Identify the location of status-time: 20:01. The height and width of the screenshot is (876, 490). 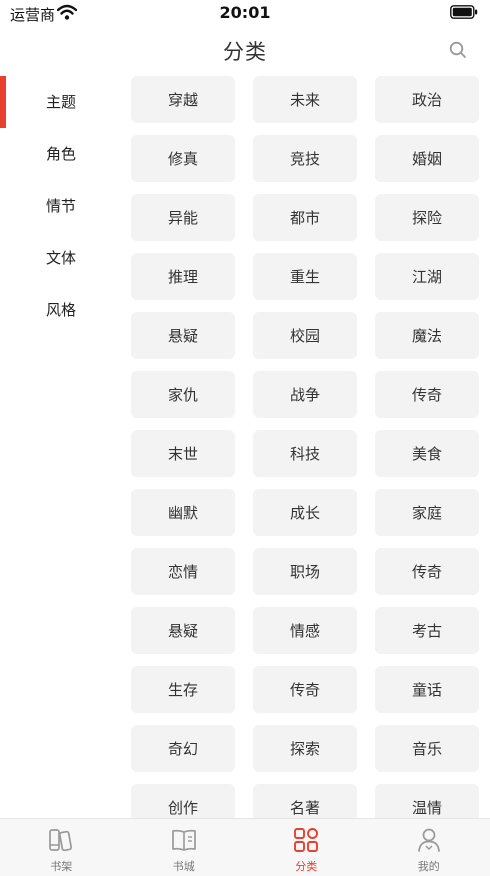
(245, 12).